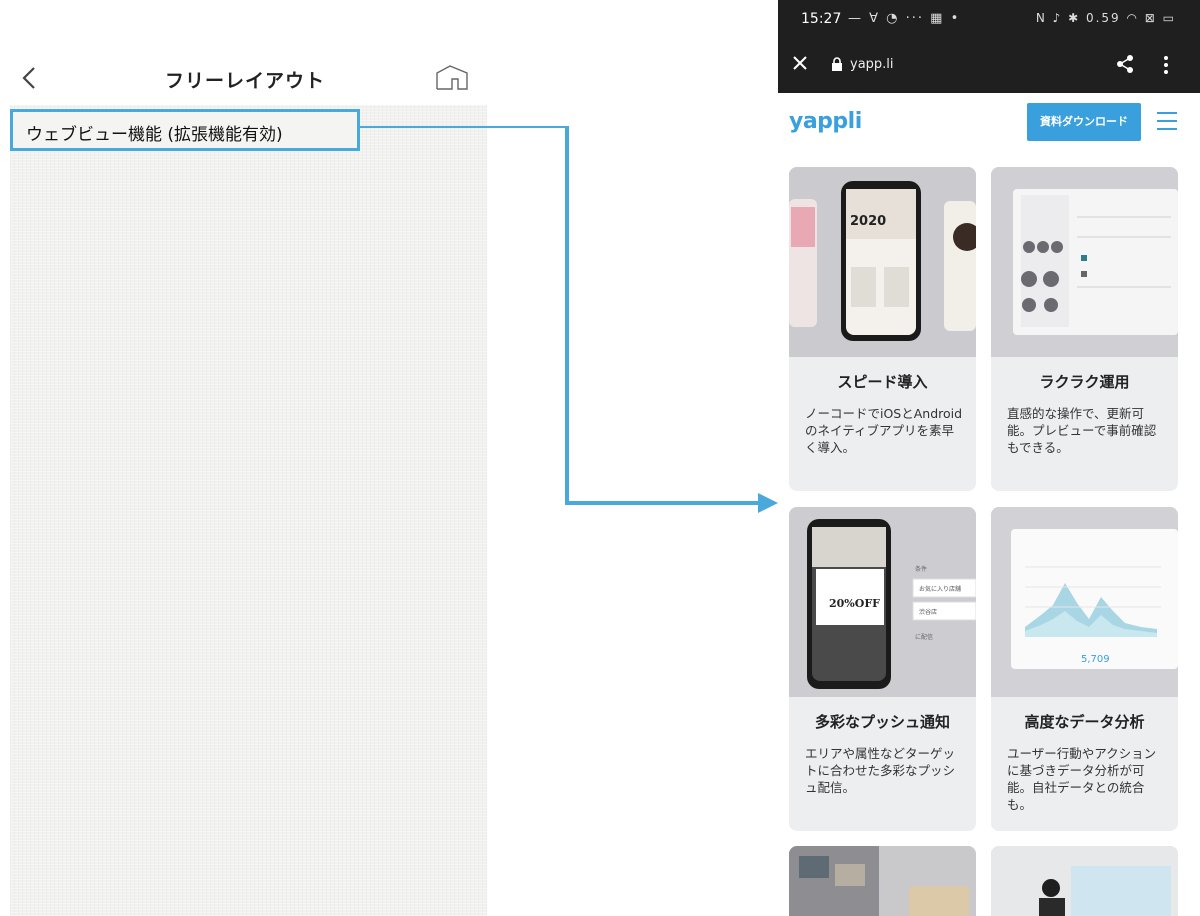 This screenshot has height=916, width=1200. I want to click on status-notification-icons: — ∀ ◔ ··· ▦ •, so click(904, 18).